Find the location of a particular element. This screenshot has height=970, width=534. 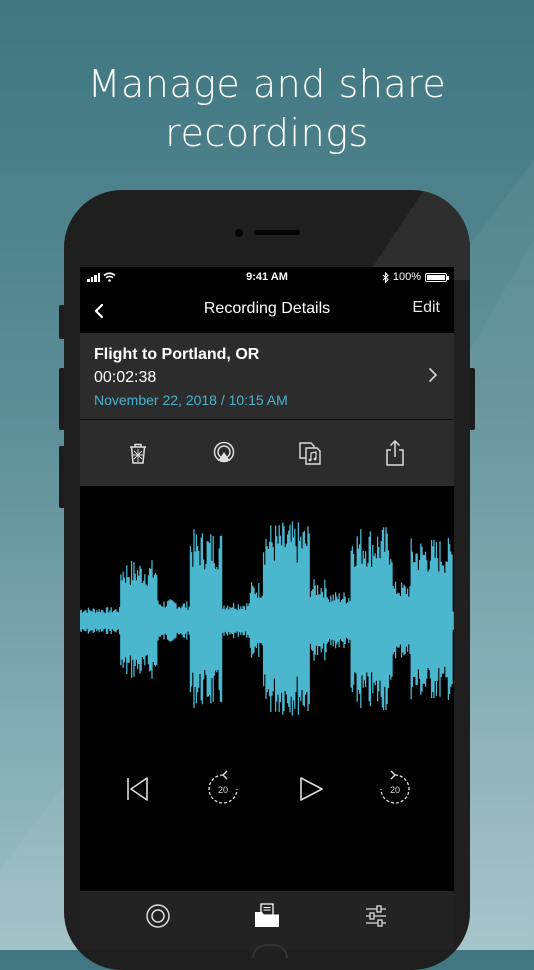

skip-to-start-button is located at coordinates (137, 789).